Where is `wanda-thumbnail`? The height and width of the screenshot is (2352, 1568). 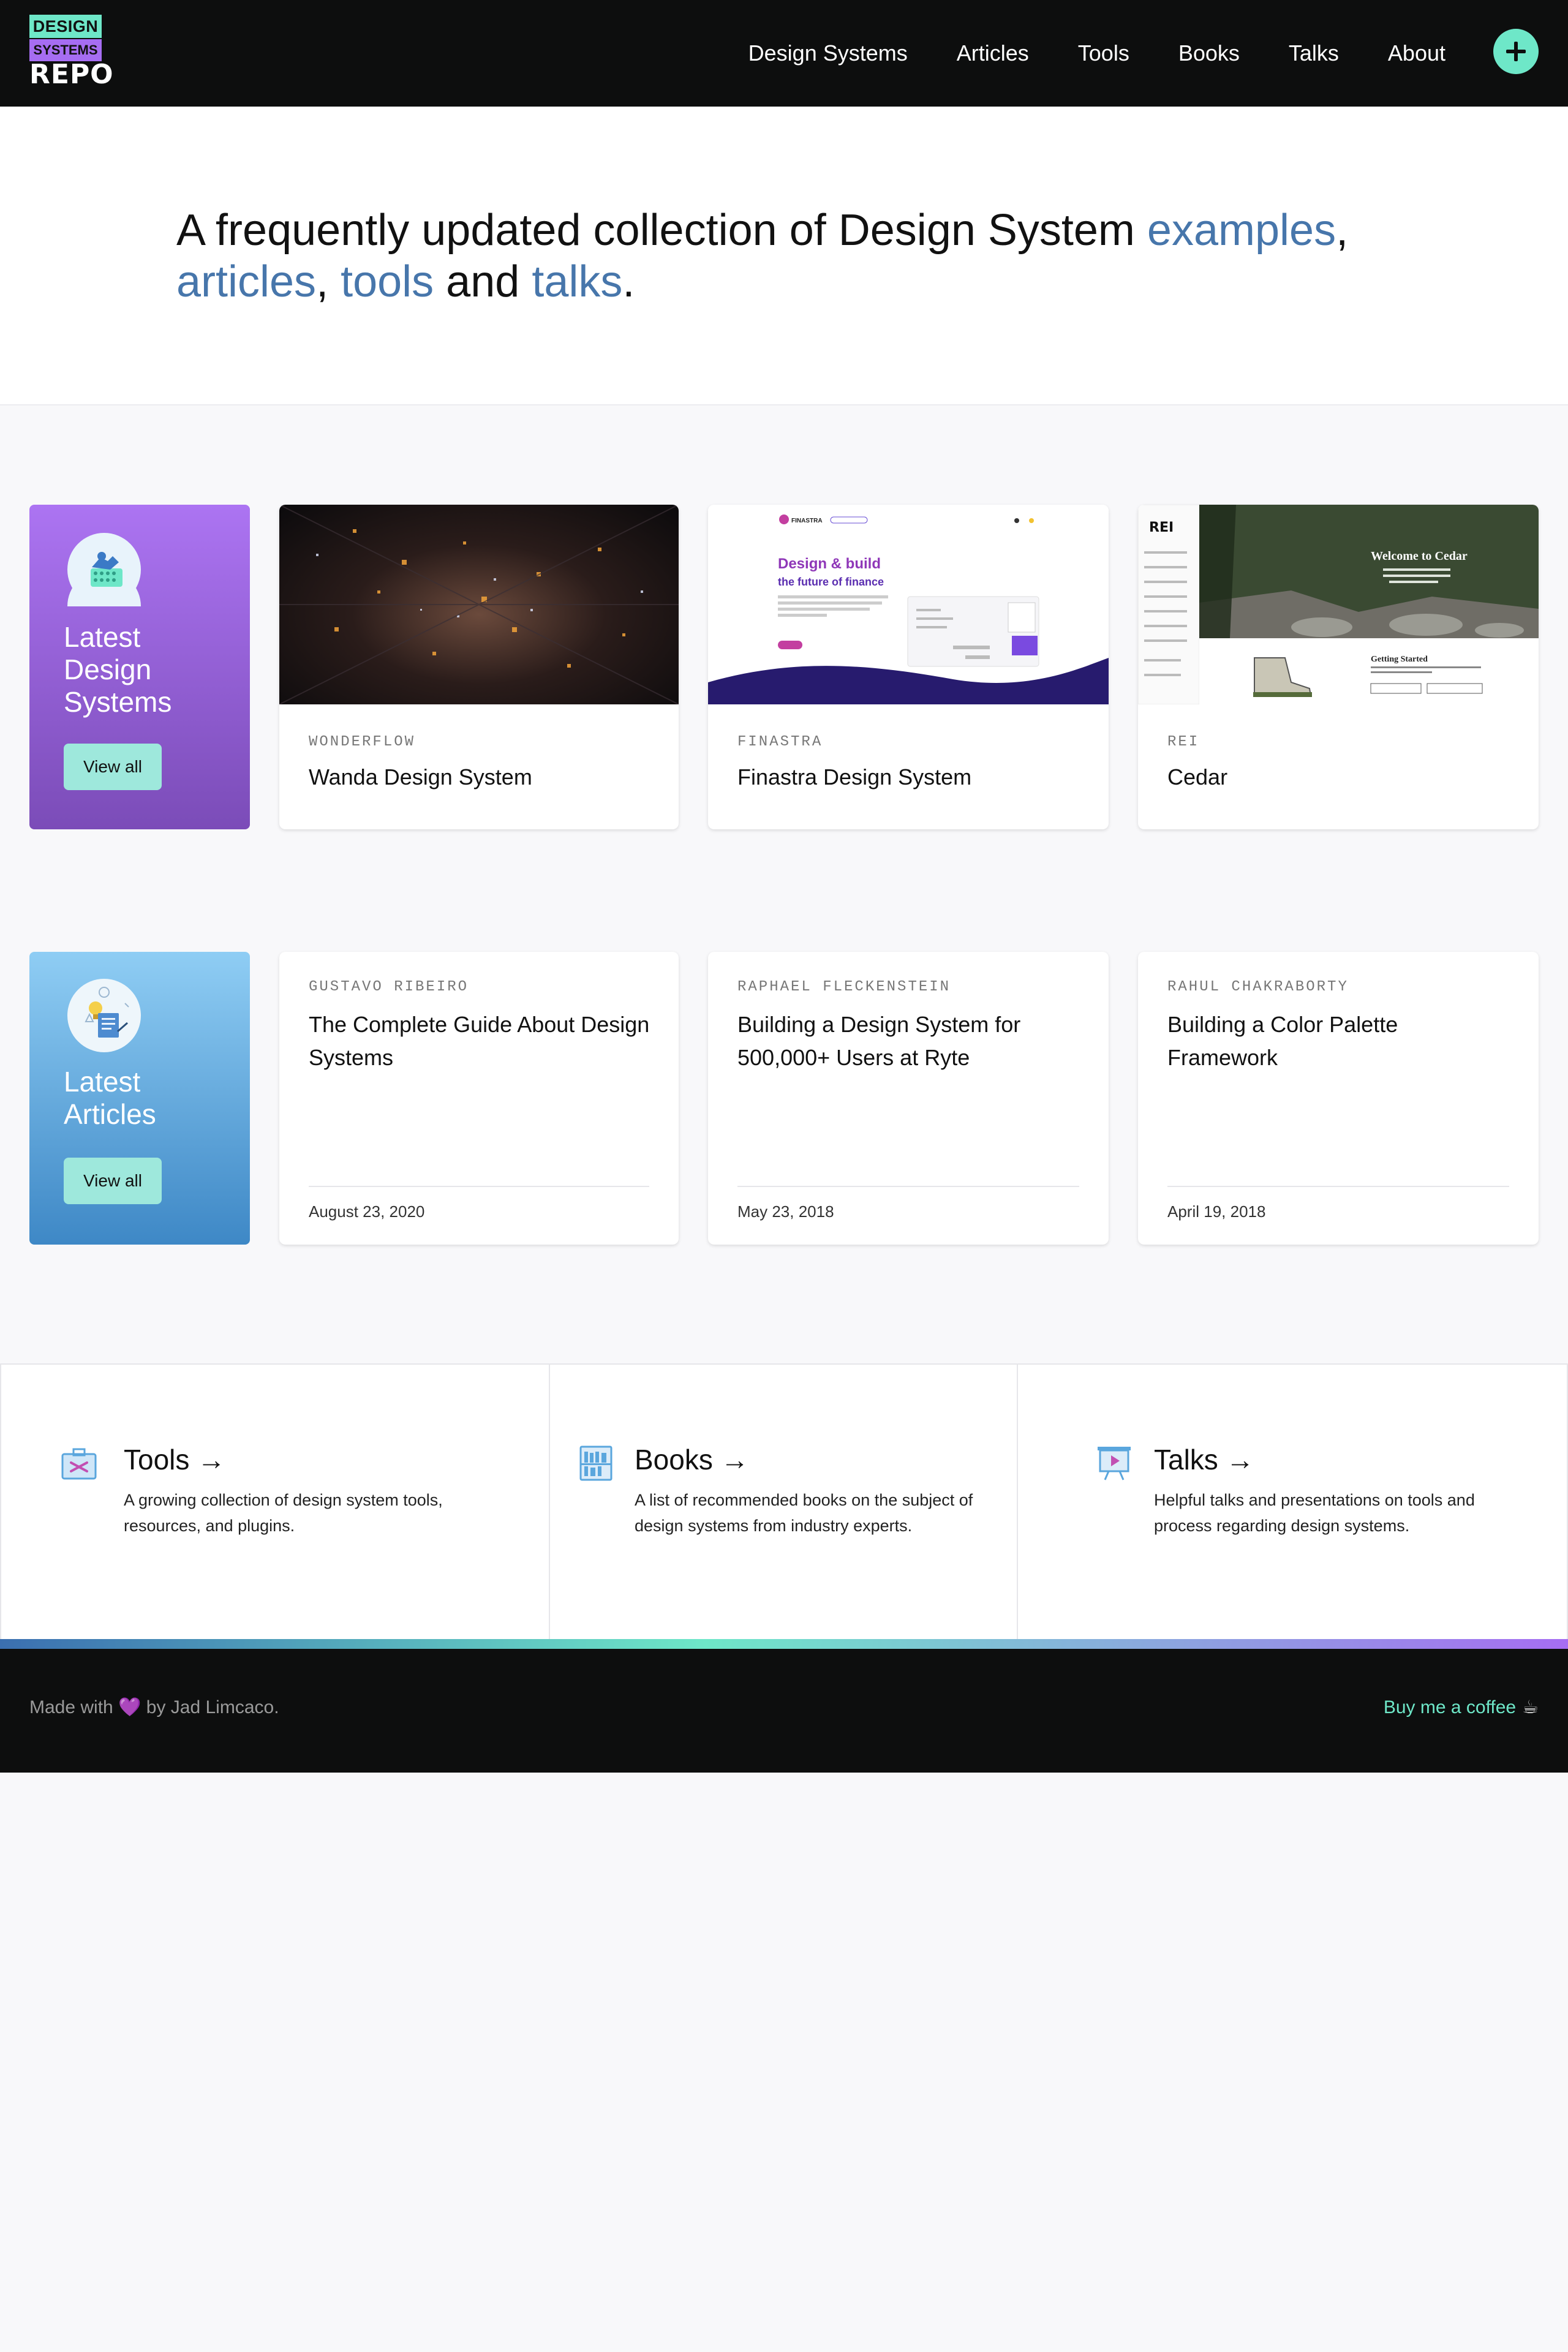
wanda-thumbnail is located at coordinates (479, 604).